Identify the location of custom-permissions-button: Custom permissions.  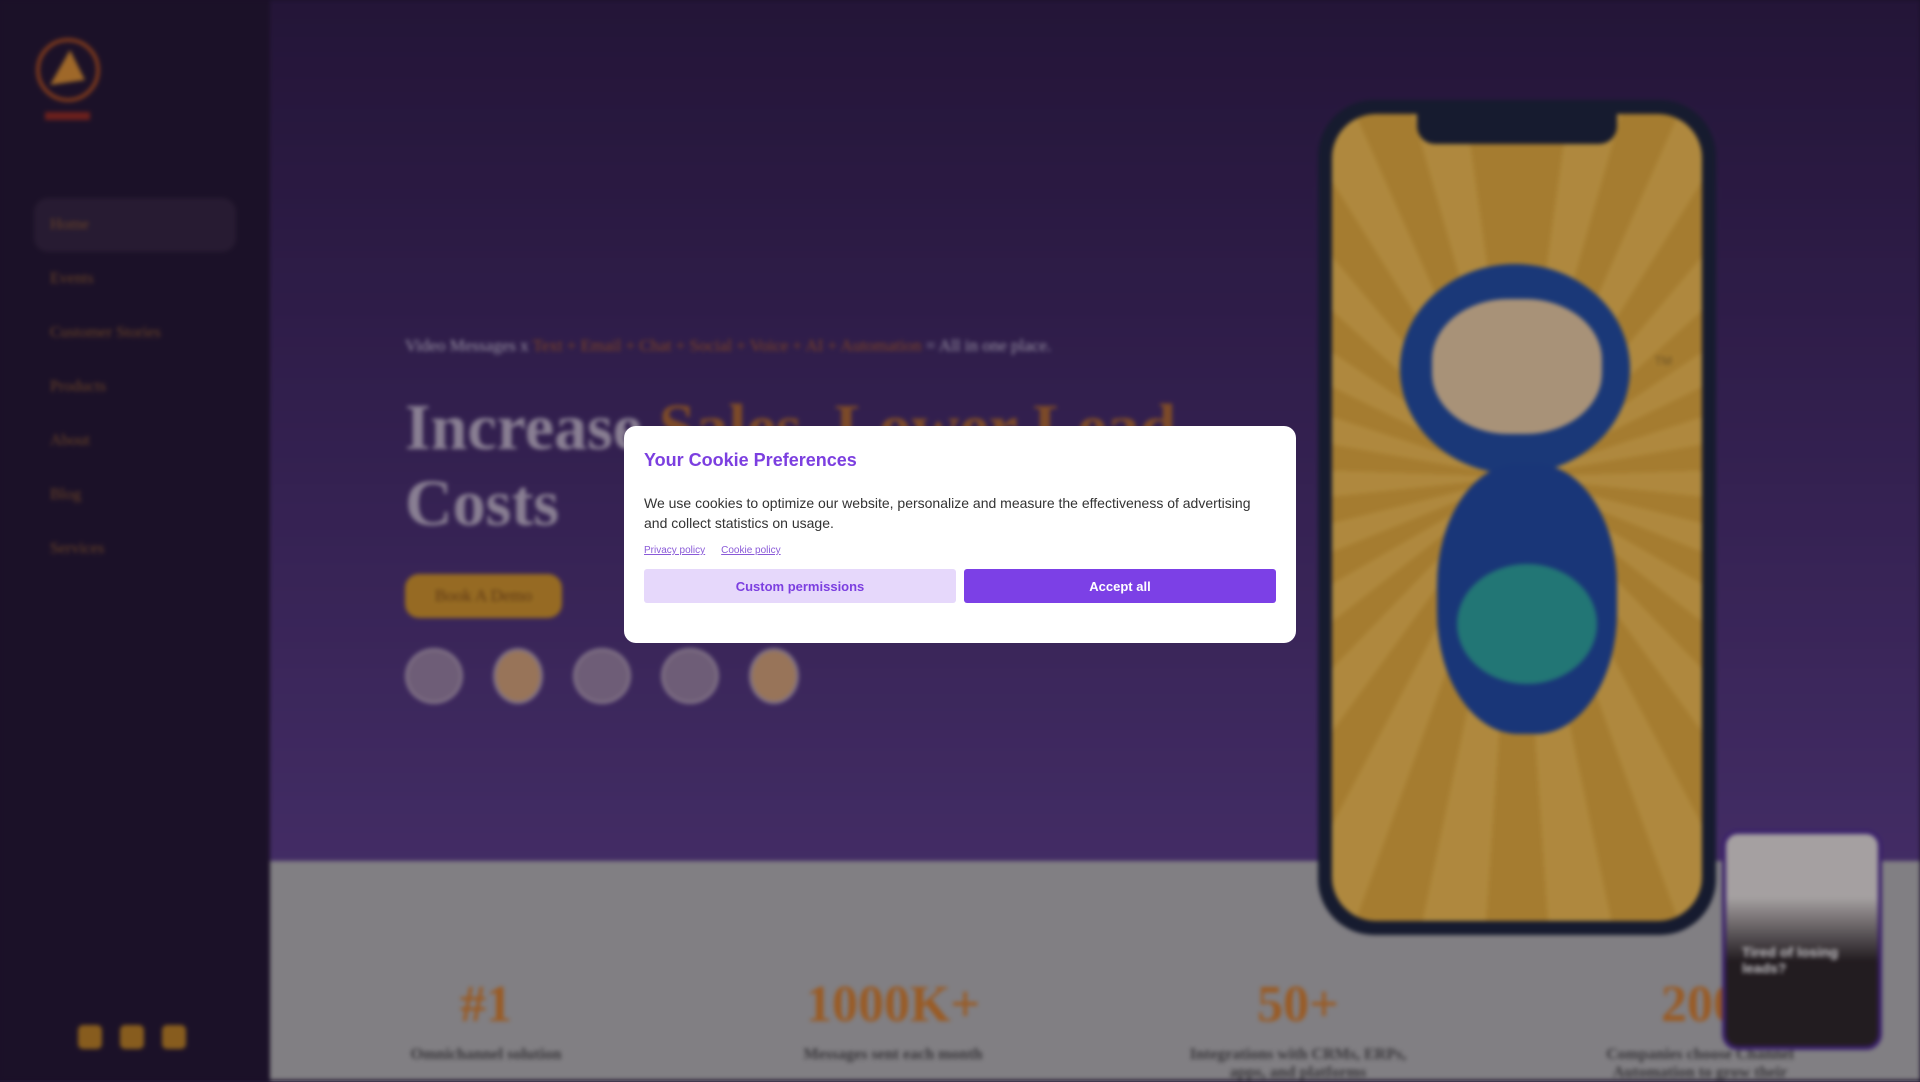
(800, 586).